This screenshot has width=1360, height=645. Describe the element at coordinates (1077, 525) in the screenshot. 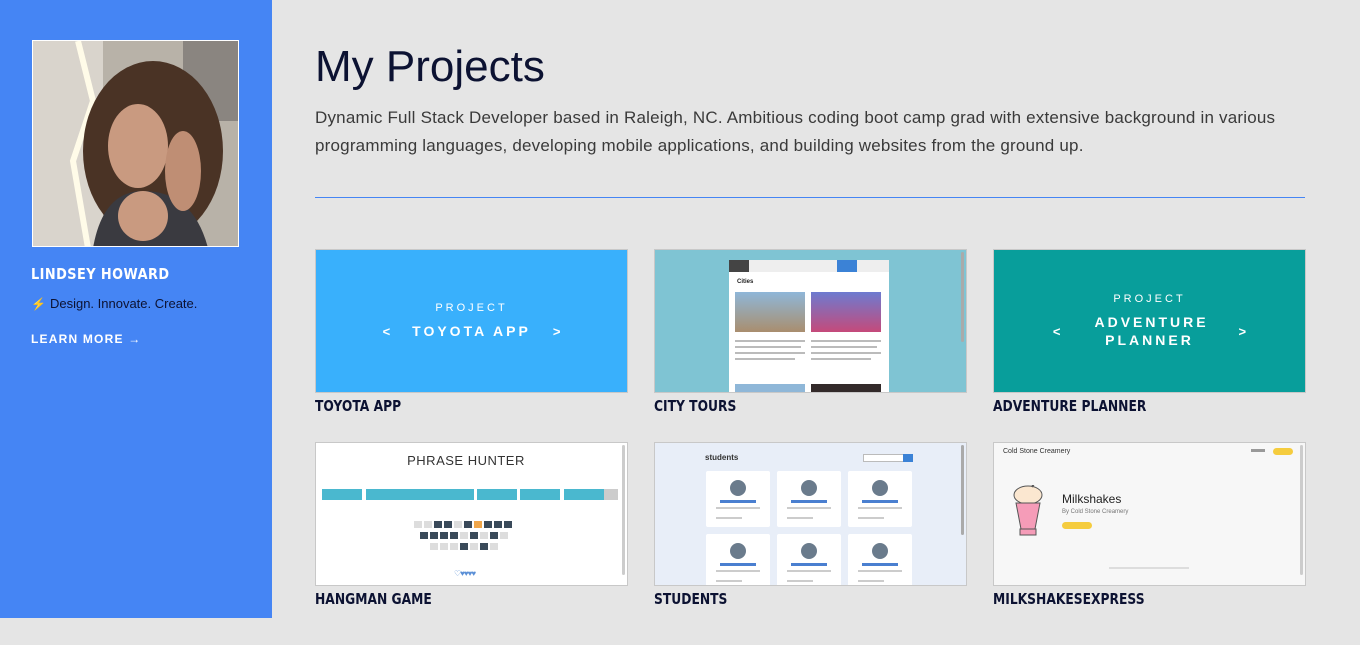

I see `order-pill` at that location.